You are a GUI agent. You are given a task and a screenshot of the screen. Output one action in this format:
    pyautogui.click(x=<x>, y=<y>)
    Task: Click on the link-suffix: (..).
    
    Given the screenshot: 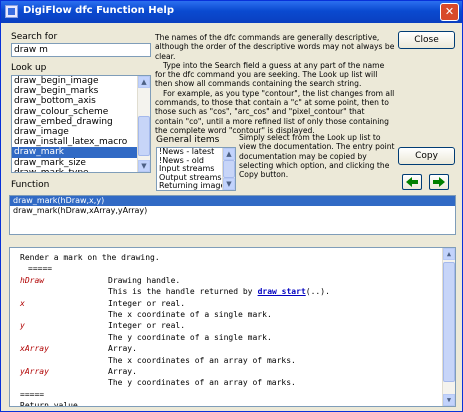 What is the action you would take?
    pyautogui.click(x=317, y=292)
    